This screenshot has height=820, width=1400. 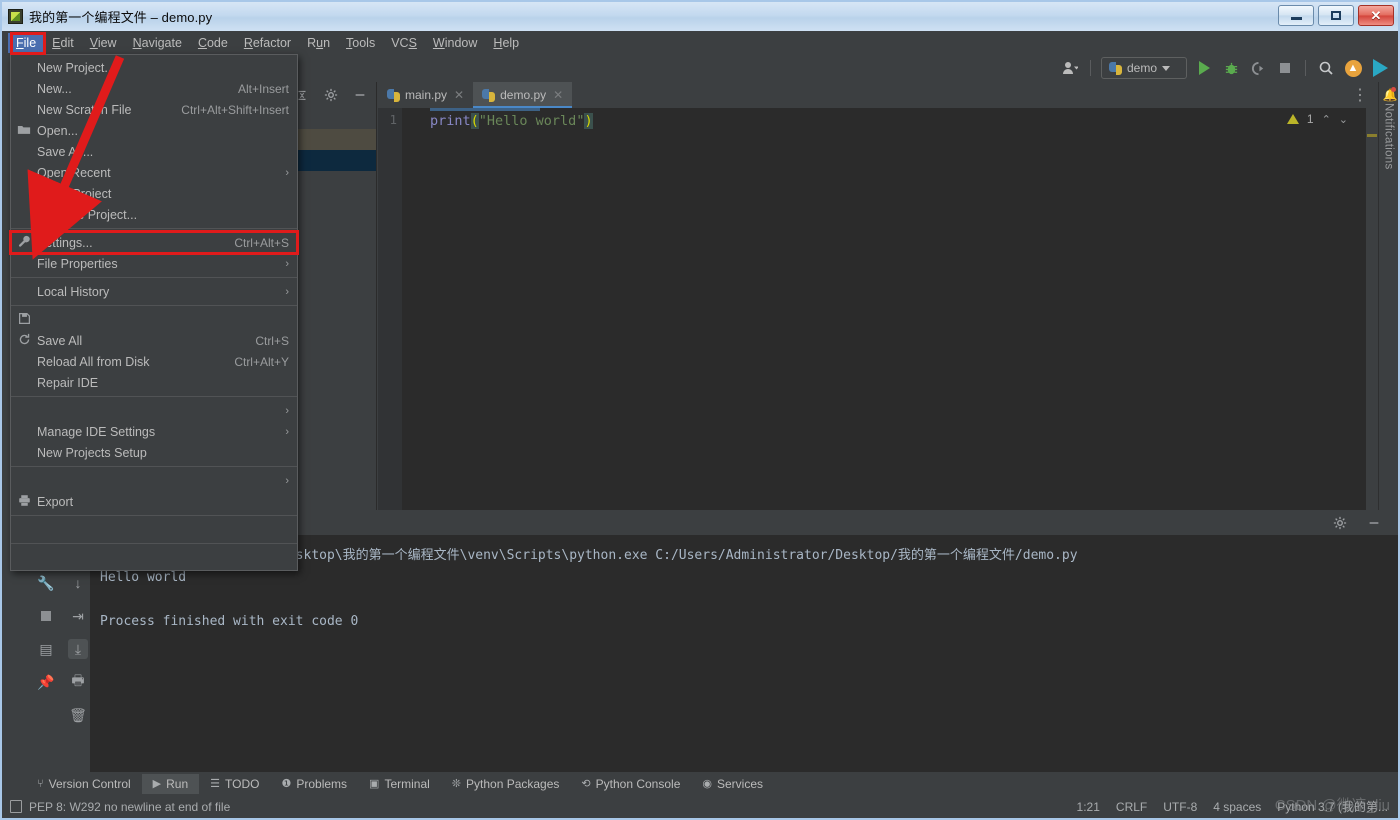 What do you see at coordinates (404, 43) in the screenshot?
I see `menu-vcs: VCS` at bounding box center [404, 43].